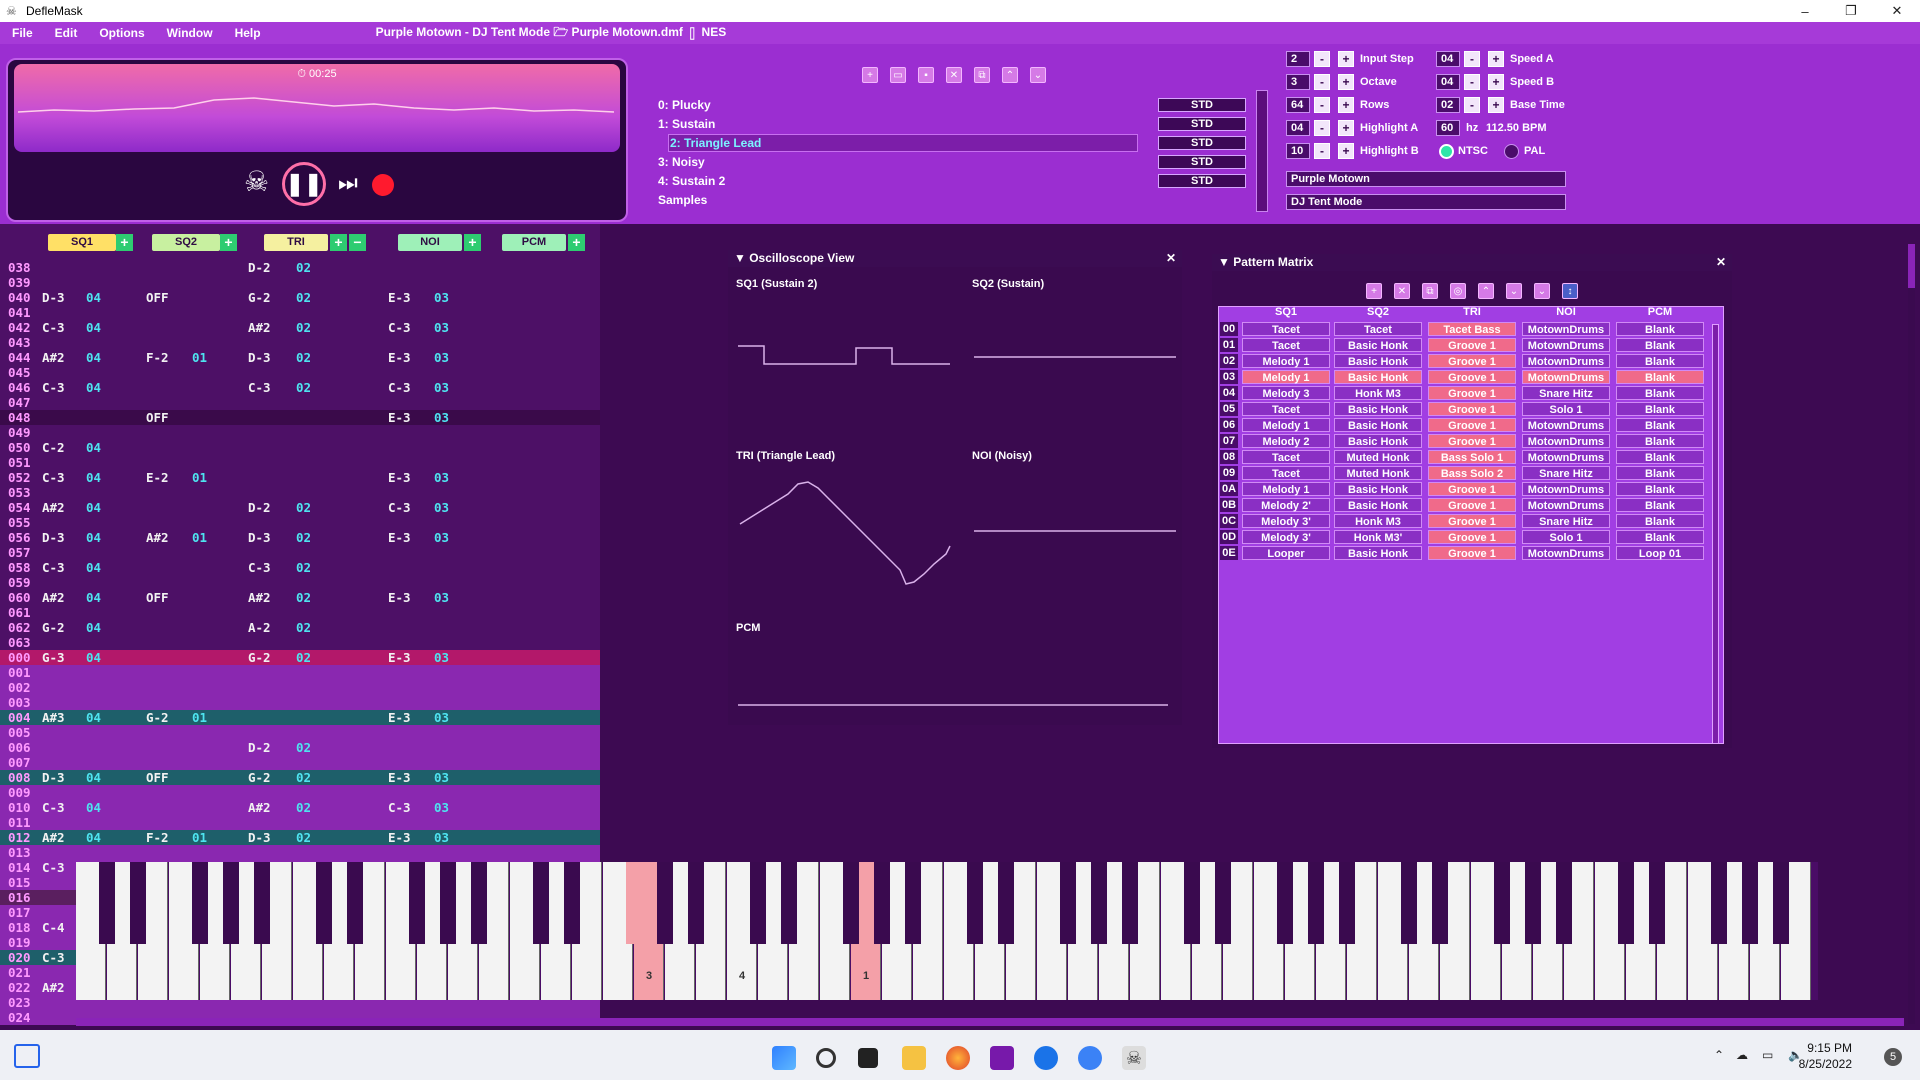 The width and height of the screenshot is (1920, 1080). Describe the element at coordinates (1010, 75) in the screenshot. I see `move-up-icon: ⌃` at that location.